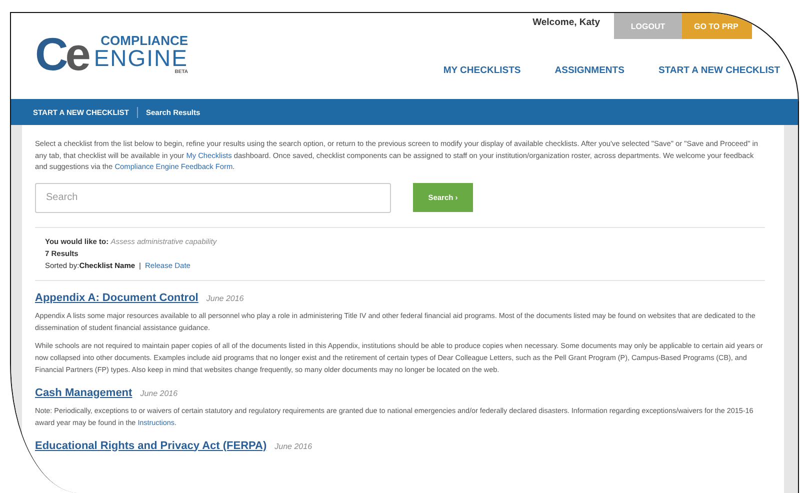 The width and height of the screenshot is (809, 493). Describe the element at coordinates (151, 446) in the screenshot. I see `result-title-link: Educational Rights and Privacy Act (FERPA)` at that location.